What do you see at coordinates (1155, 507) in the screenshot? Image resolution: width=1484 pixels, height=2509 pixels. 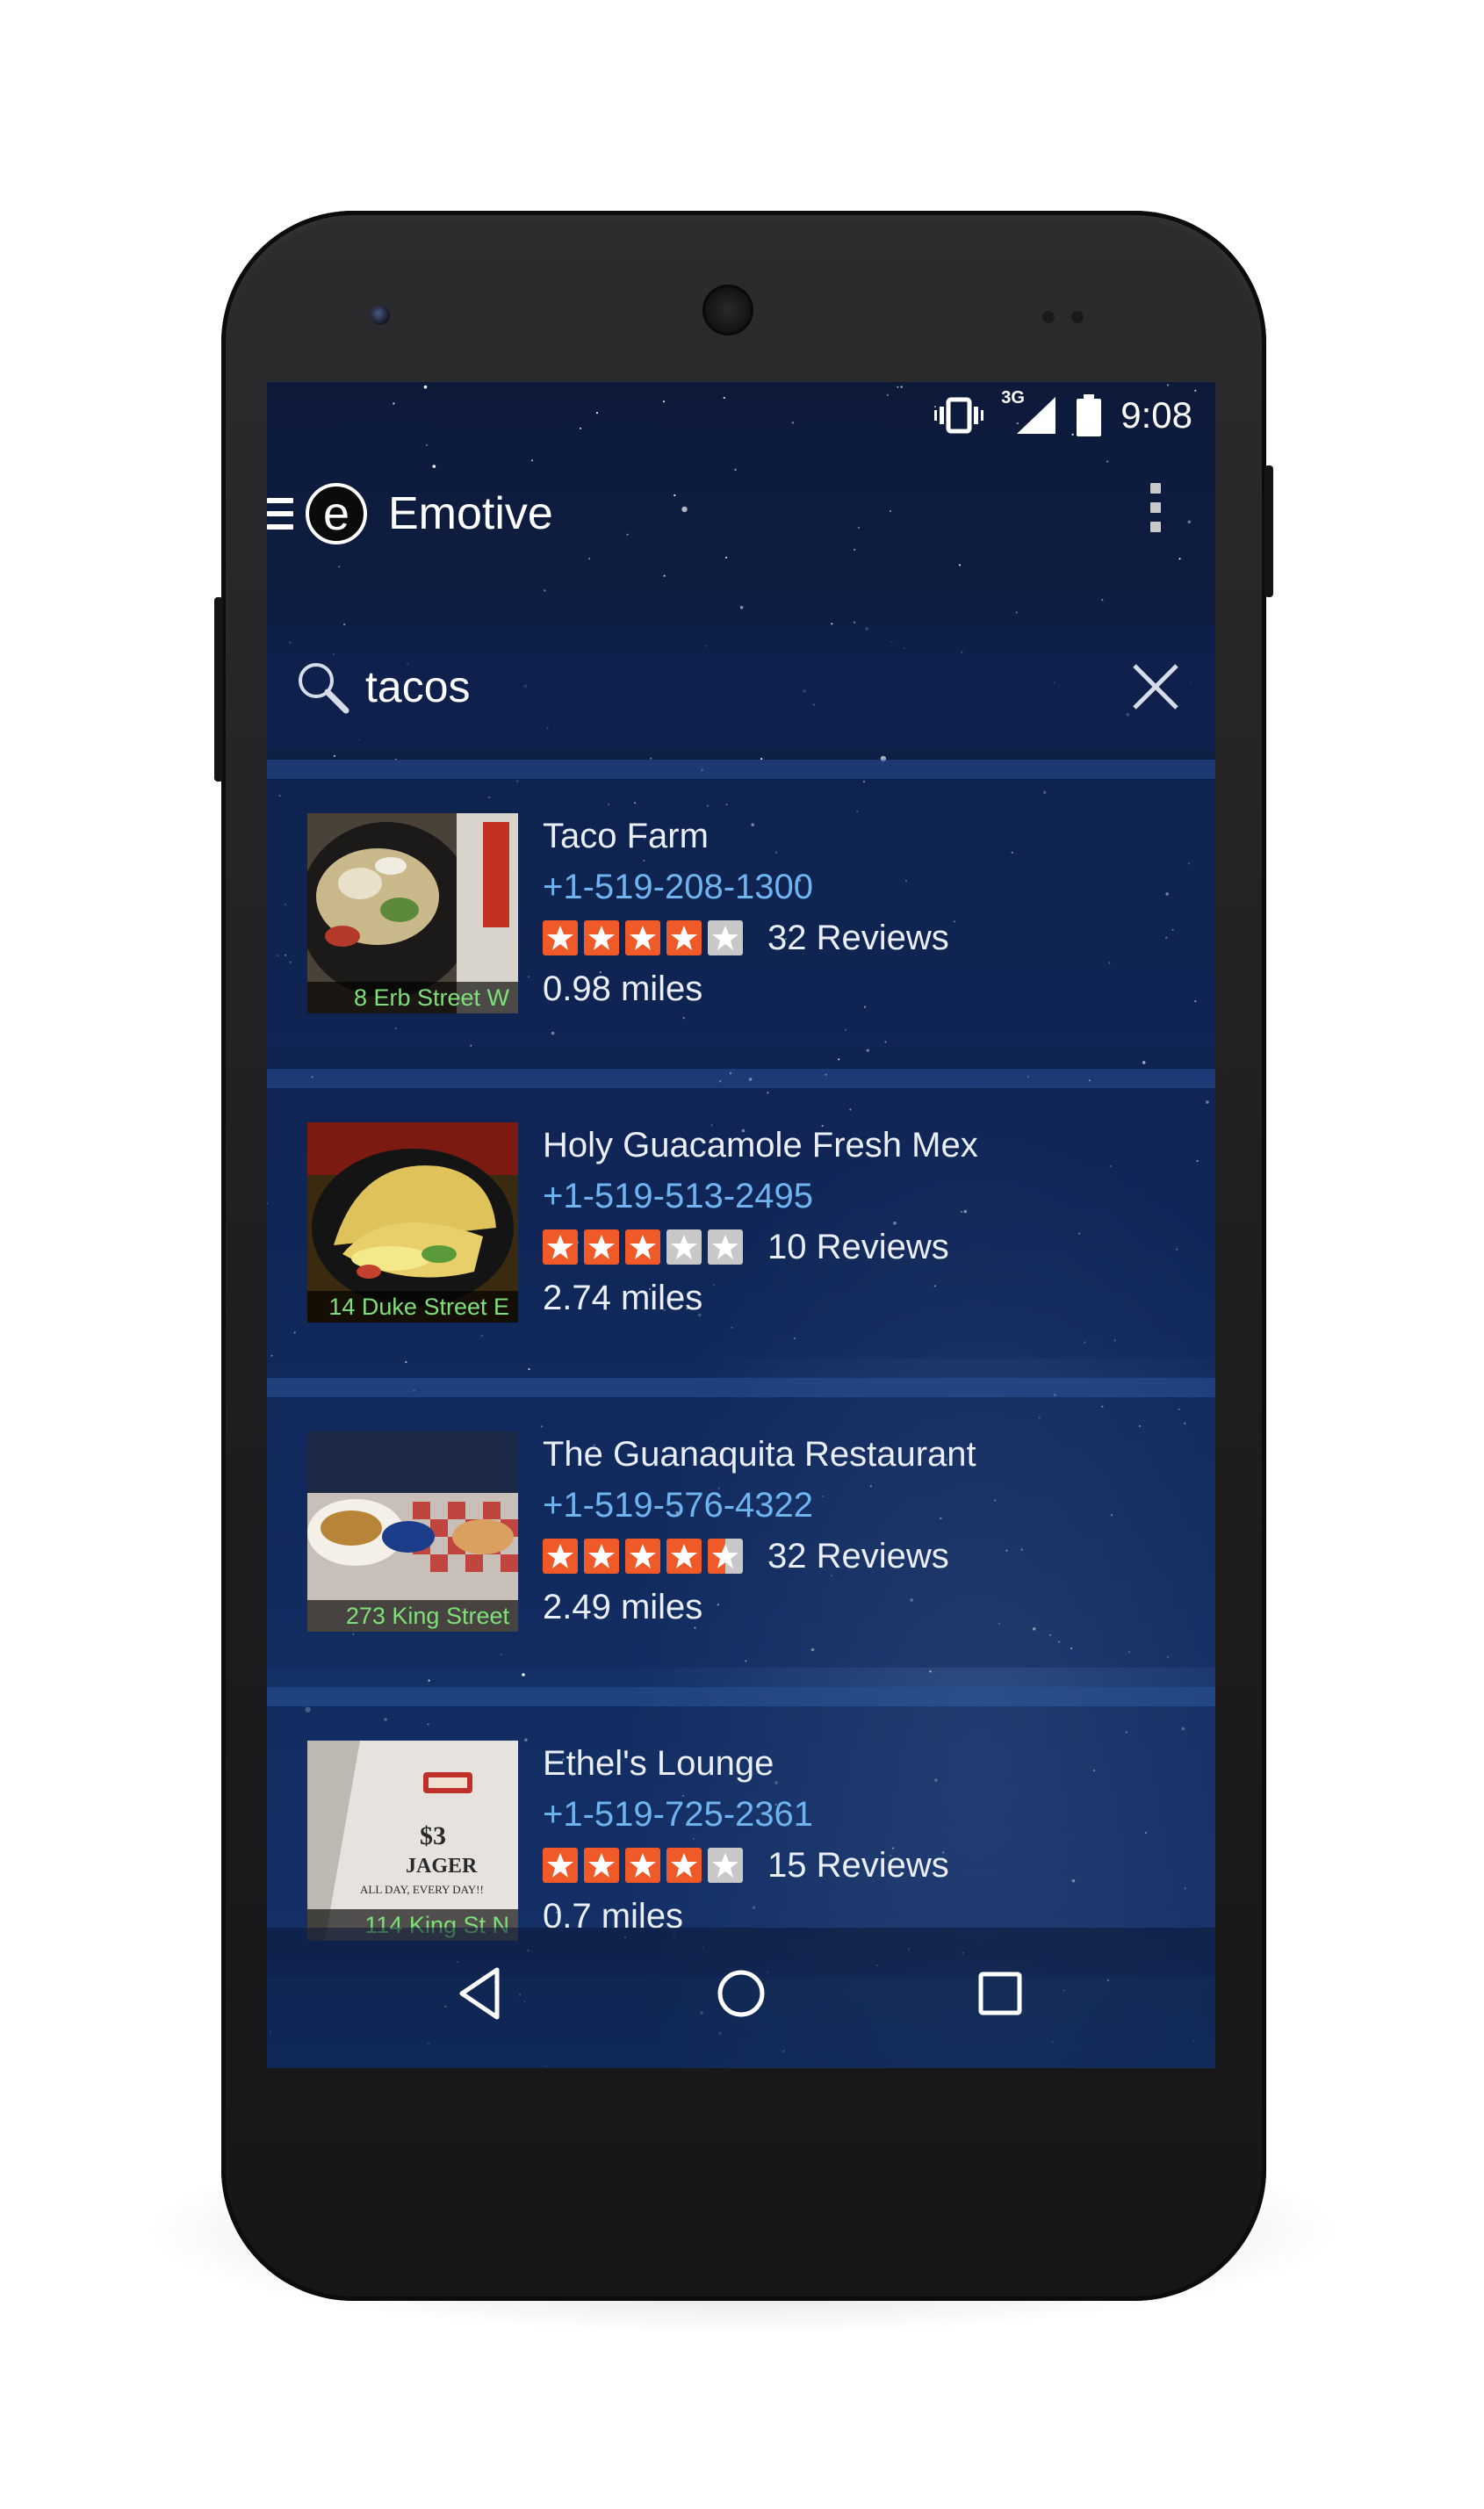 I see `overflow-menu-icon` at bounding box center [1155, 507].